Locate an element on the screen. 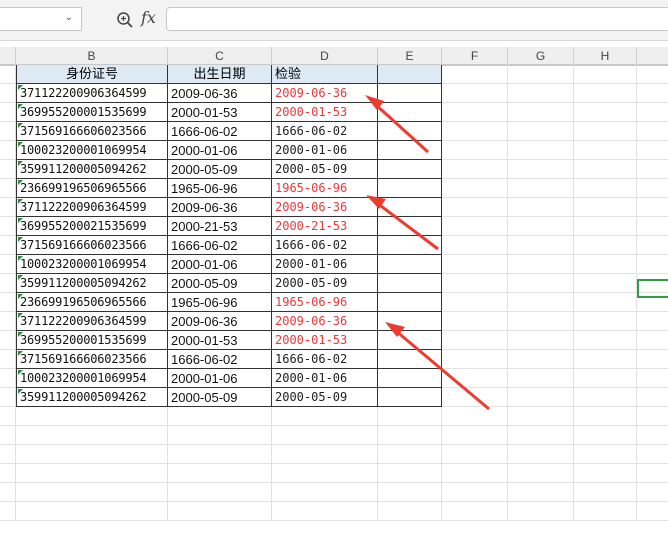 The width and height of the screenshot is (668, 533). check-cell: 2000-05-09 is located at coordinates (325, 169).